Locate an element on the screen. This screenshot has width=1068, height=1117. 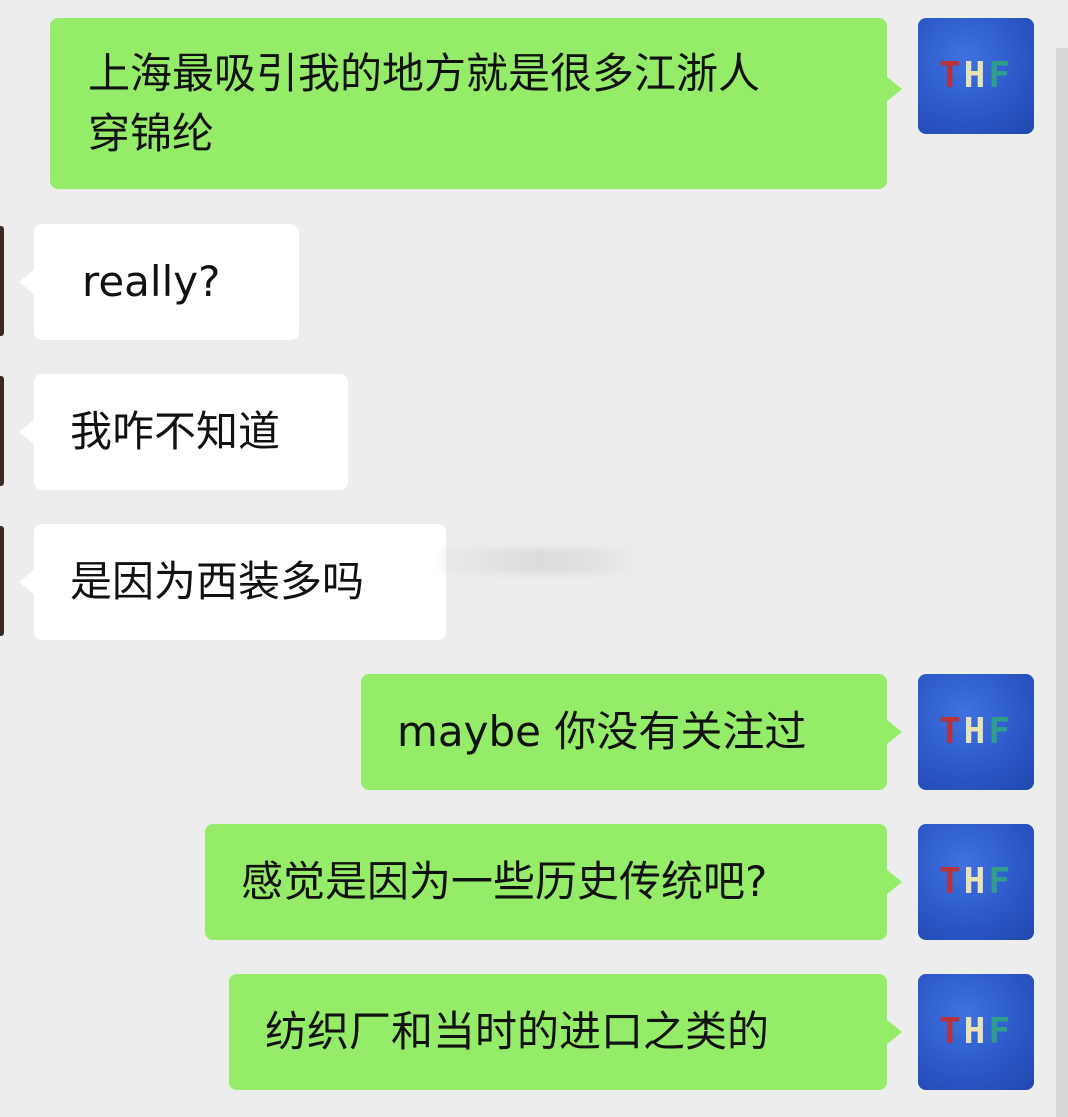
message-text: 我咋不知道 is located at coordinates (175, 431).